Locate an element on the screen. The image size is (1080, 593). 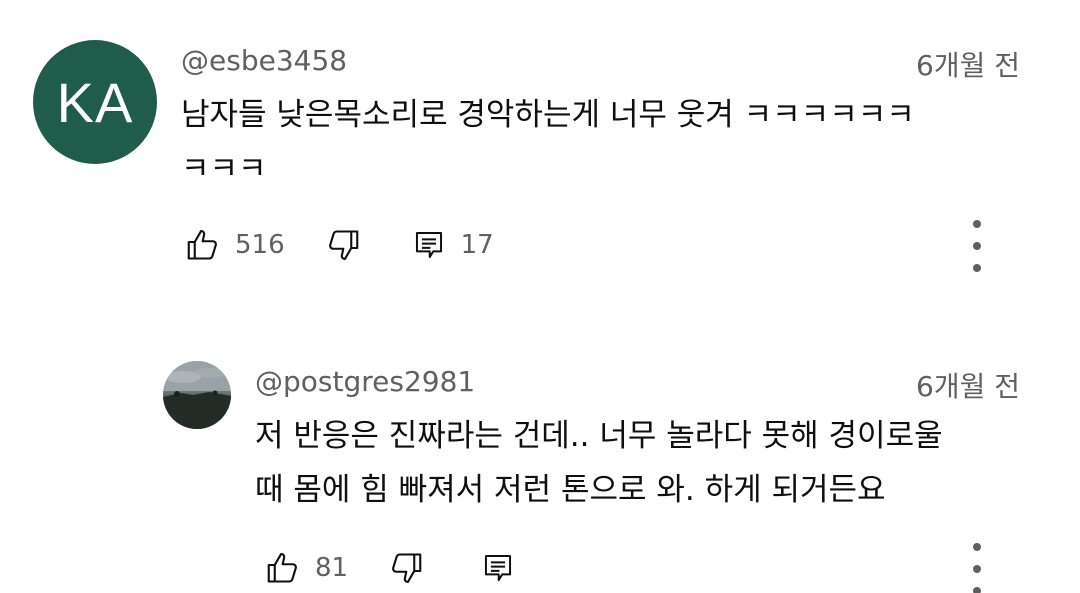
avatar is located at coordinates (197, 395).